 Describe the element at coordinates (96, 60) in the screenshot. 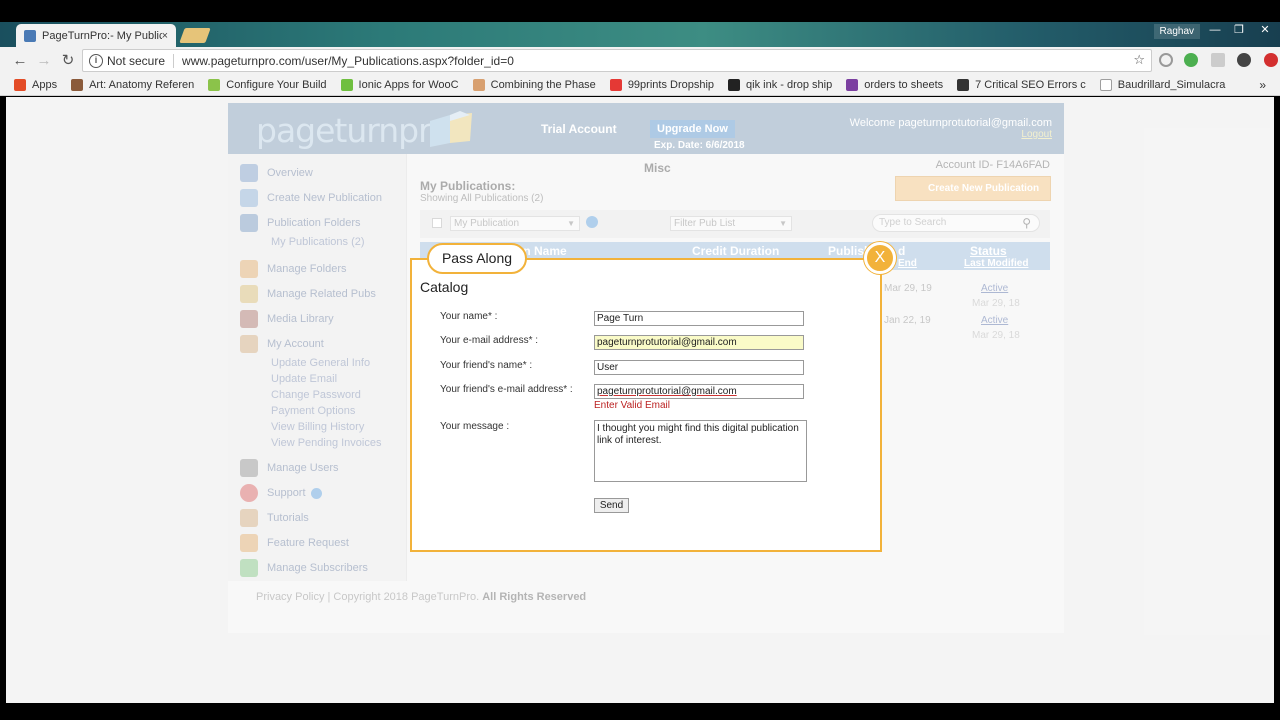

I see `info-icon: i` at that location.